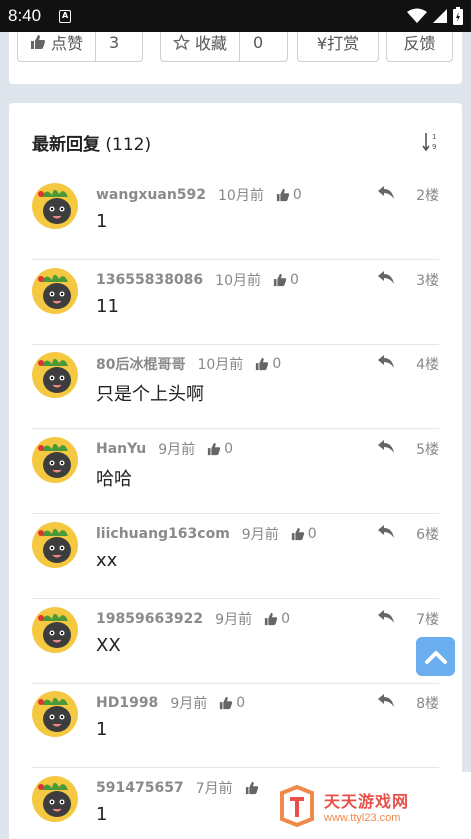 This screenshot has width=471, height=839. Describe the element at coordinates (235, 16) in the screenshot. I see `status-bar: 8:40 A` at that location.